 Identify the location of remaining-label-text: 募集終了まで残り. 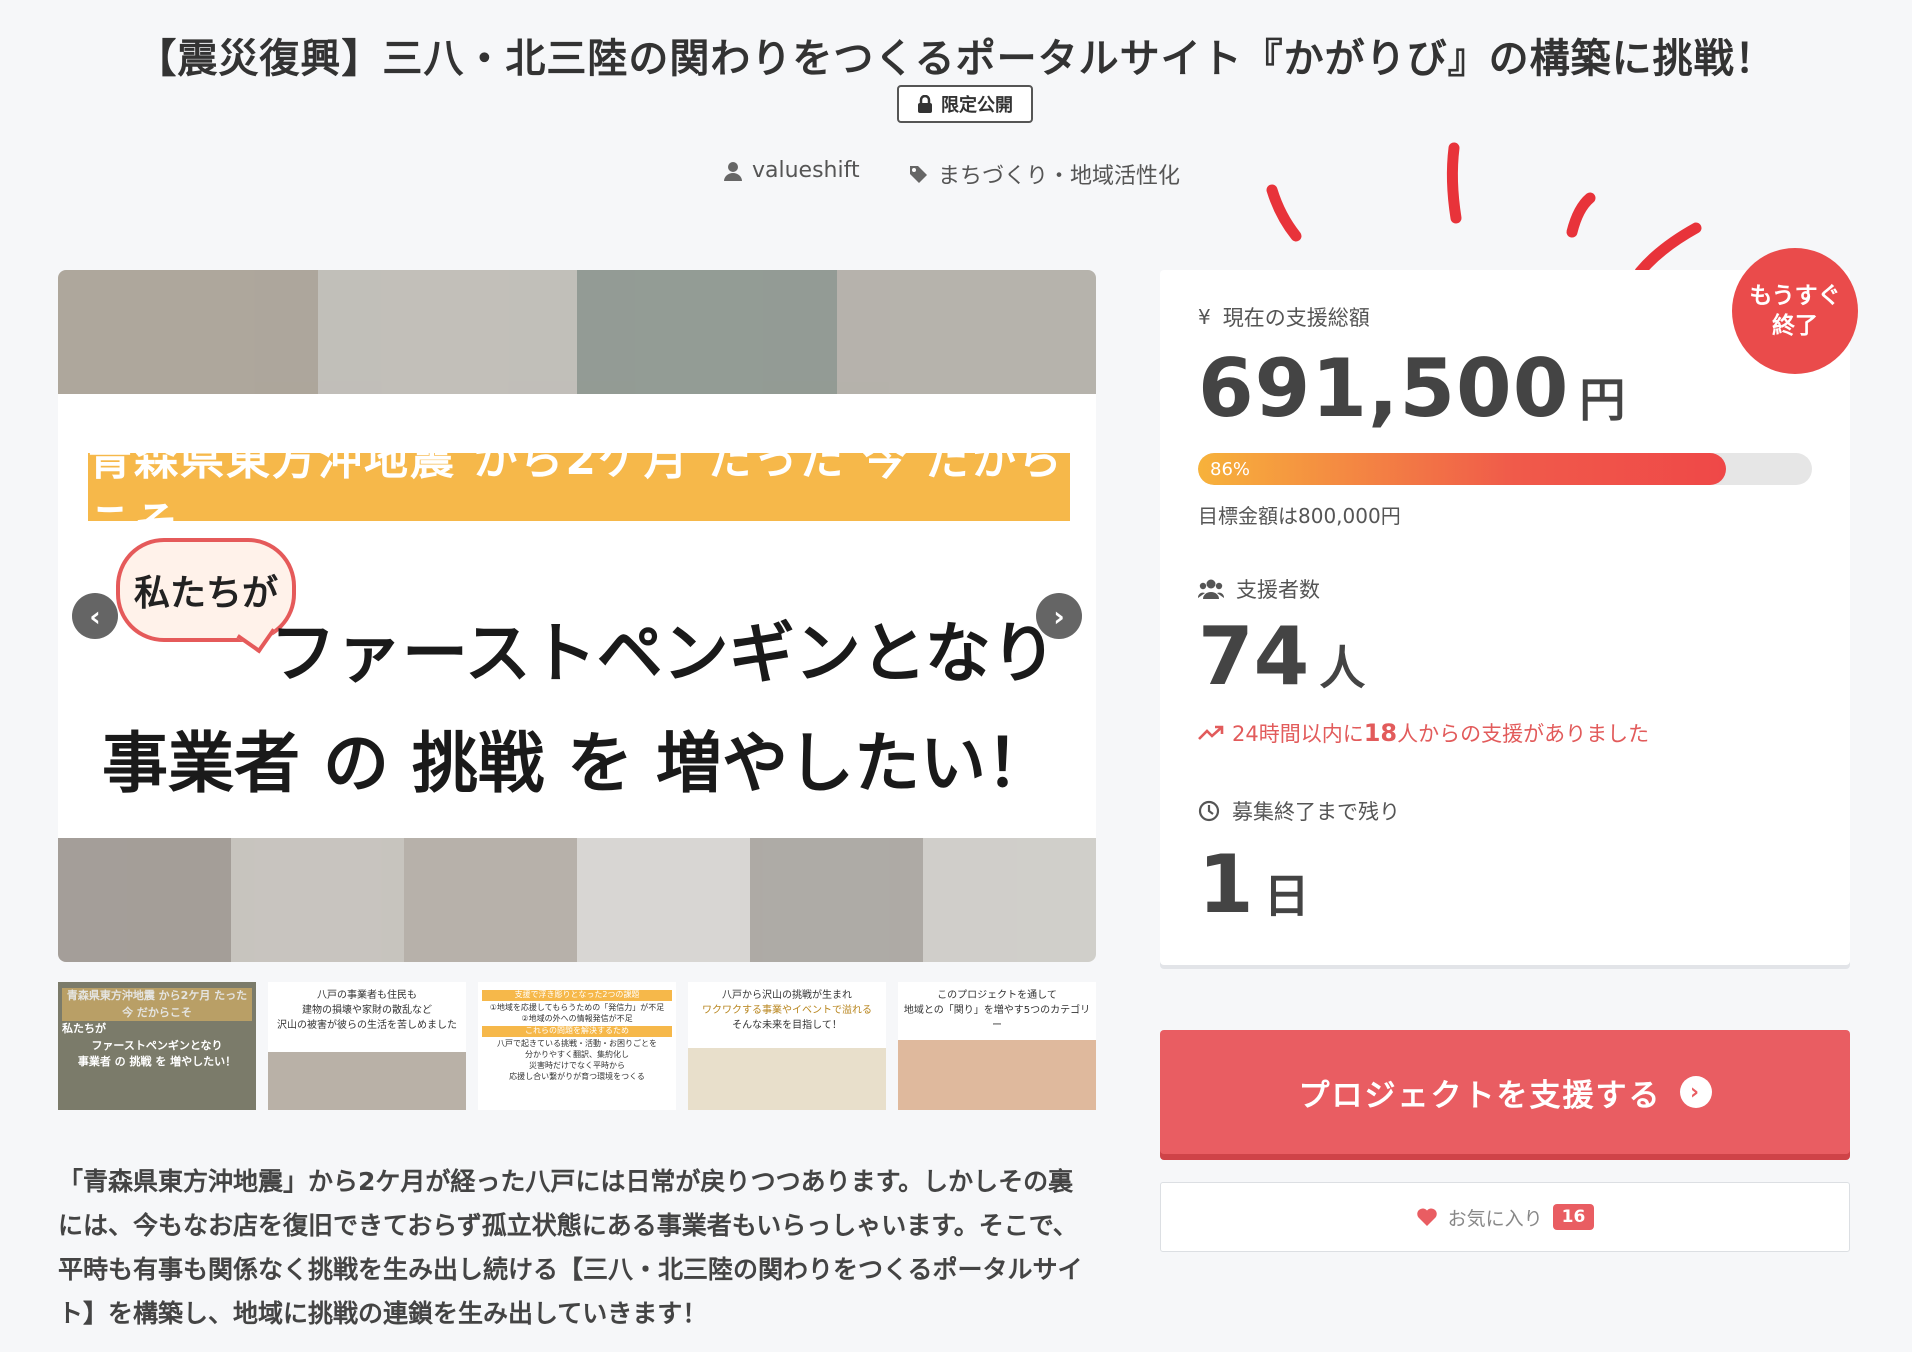
(1316, 812).